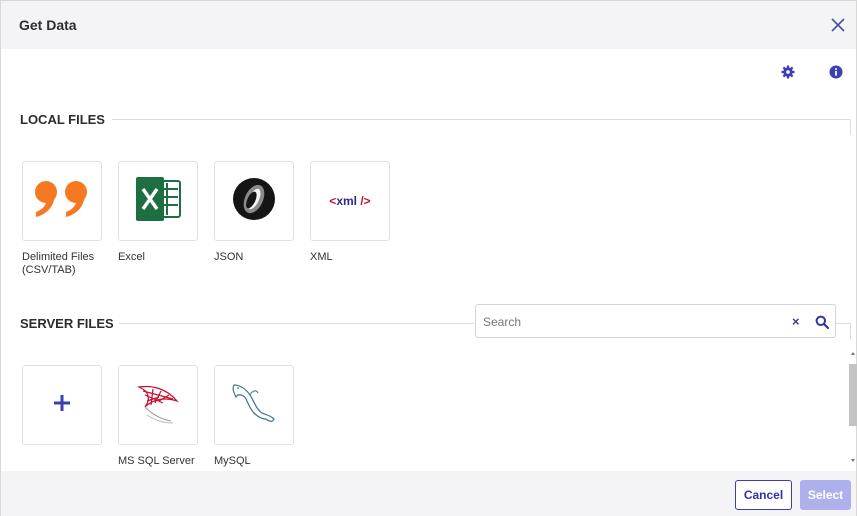  I want to click on add-server-connection-tile, so click(62, 405).